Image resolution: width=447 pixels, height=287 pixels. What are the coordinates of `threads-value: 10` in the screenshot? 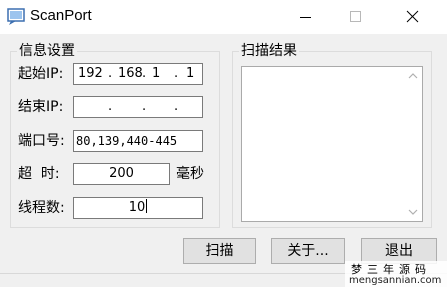 It's located at (137, 207).